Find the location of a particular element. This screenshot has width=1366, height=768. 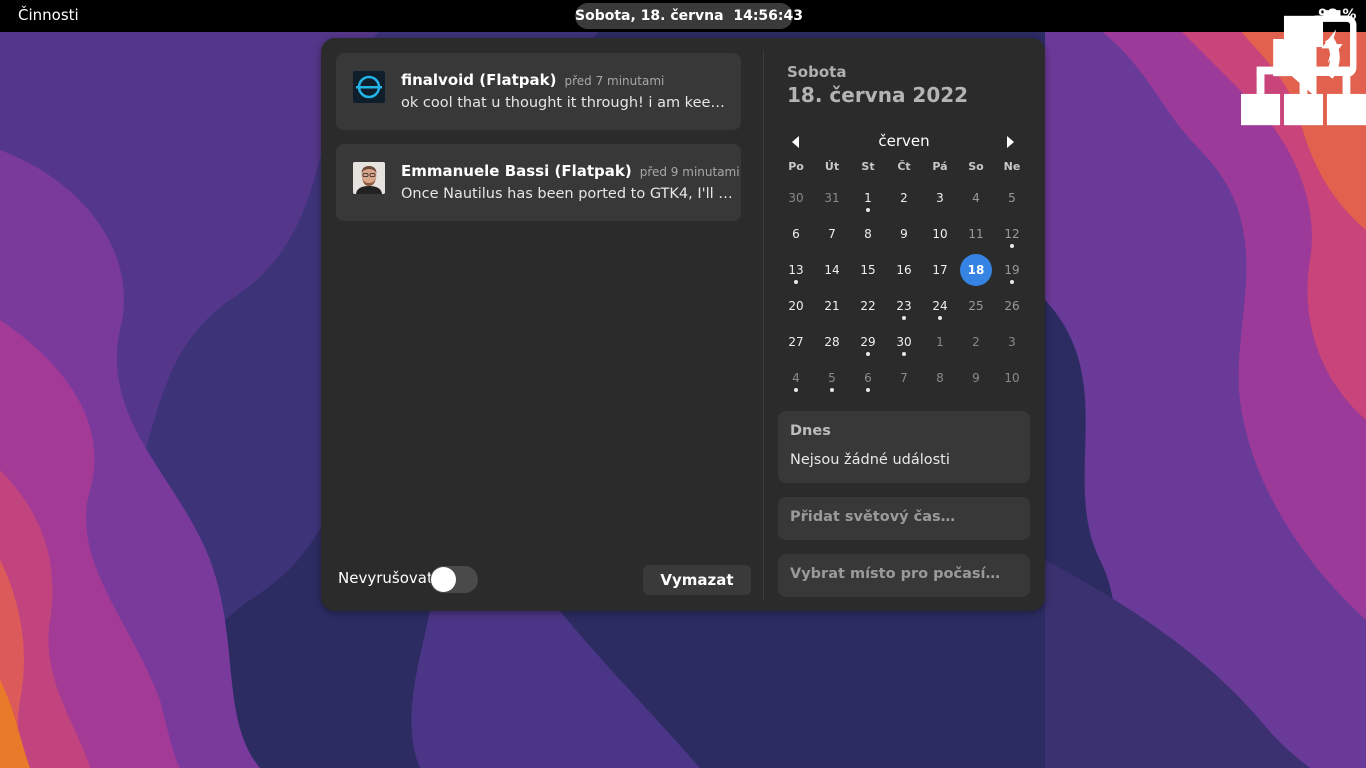

day-number: 15 is located at coordinates (868, 270).